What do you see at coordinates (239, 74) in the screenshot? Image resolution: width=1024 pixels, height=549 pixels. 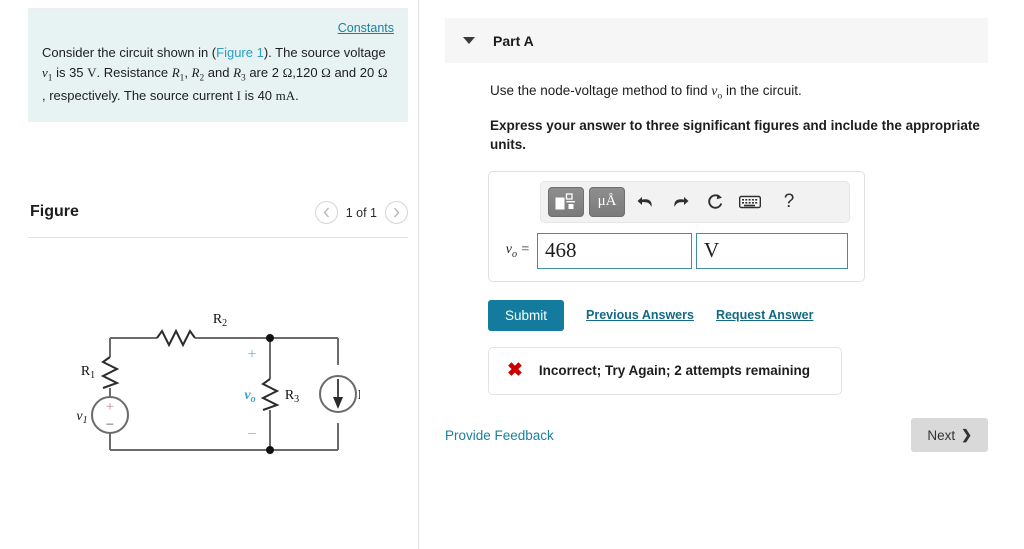 I see `r3-symbol: R3` at bounding box center [239, 74].